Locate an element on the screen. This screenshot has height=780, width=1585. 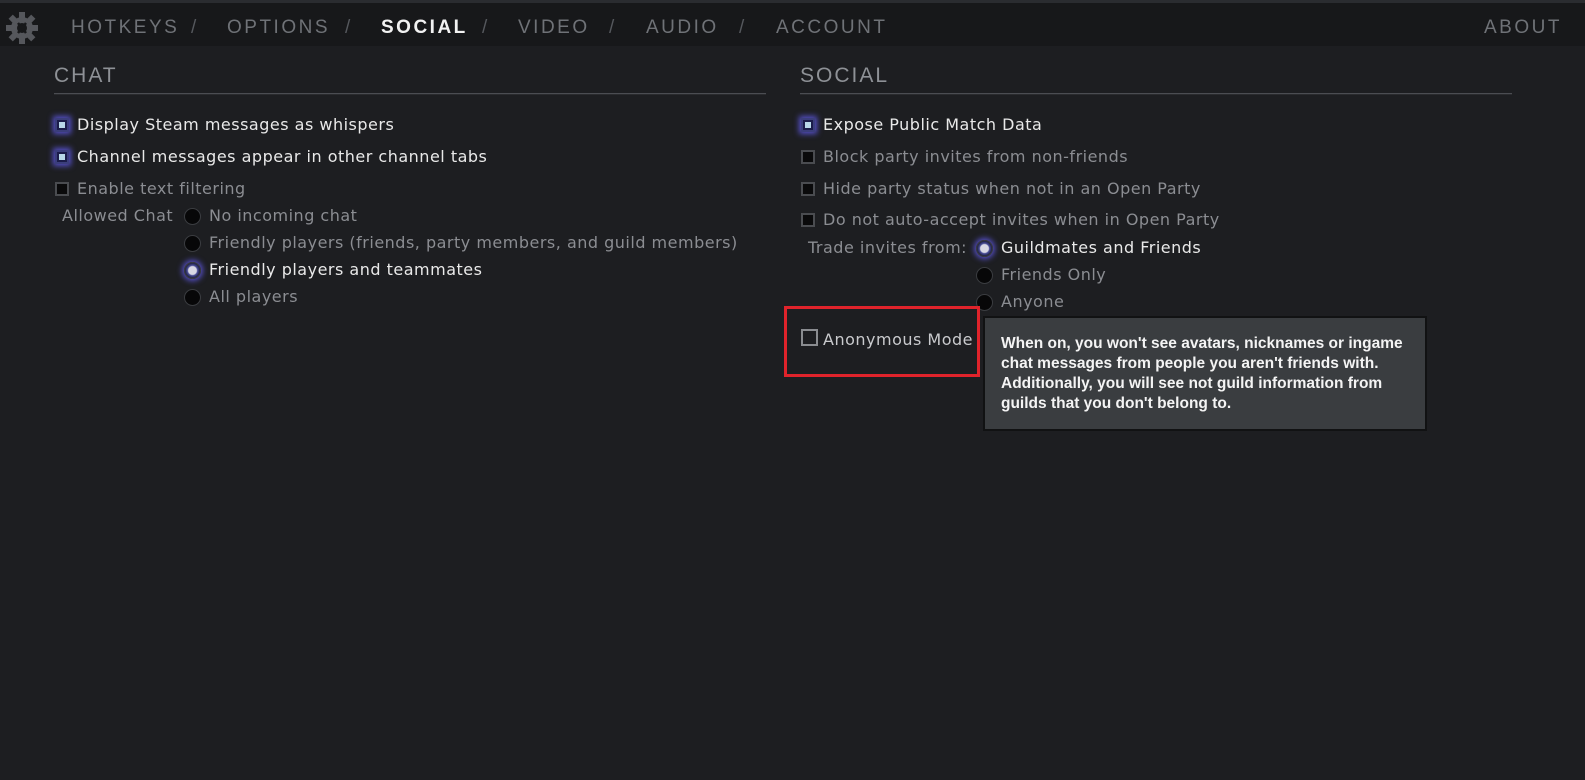
trade-friends-only-option: Friends Only is located at coordinates (1051, 277).